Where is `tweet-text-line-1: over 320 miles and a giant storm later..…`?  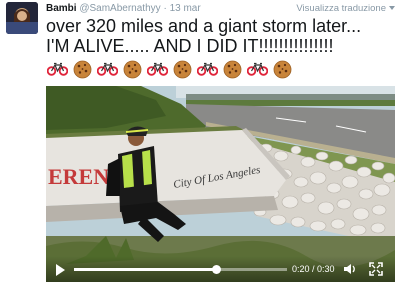 tweet-text-line-1: over 320 miles and a giant storm later..… is located at coordinates (204, 26).